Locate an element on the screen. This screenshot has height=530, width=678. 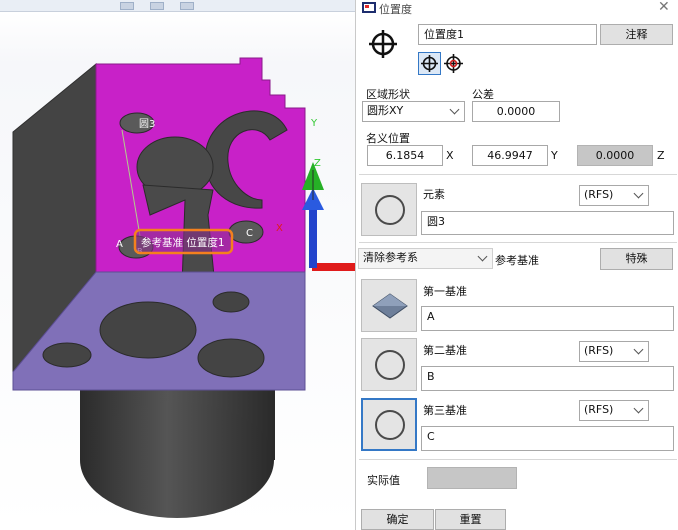
zone-shape-label: 区域形状 is located at coordinates (388, 94).